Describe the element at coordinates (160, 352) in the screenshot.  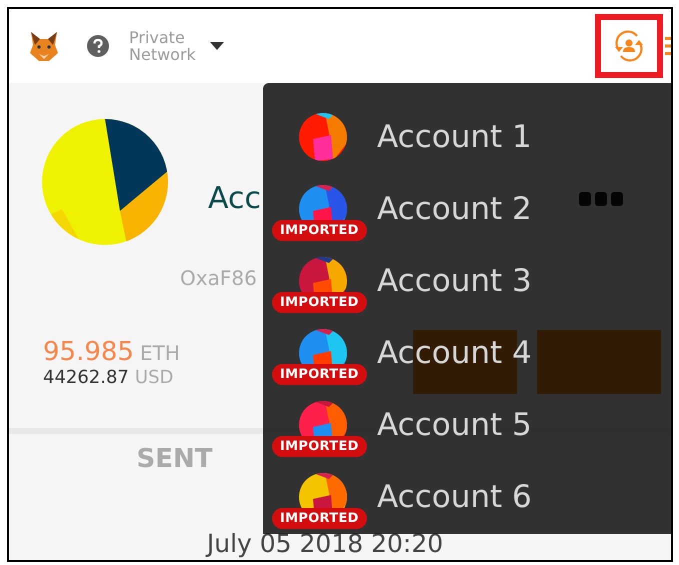
I see `eth-unit: ETH` at that location.